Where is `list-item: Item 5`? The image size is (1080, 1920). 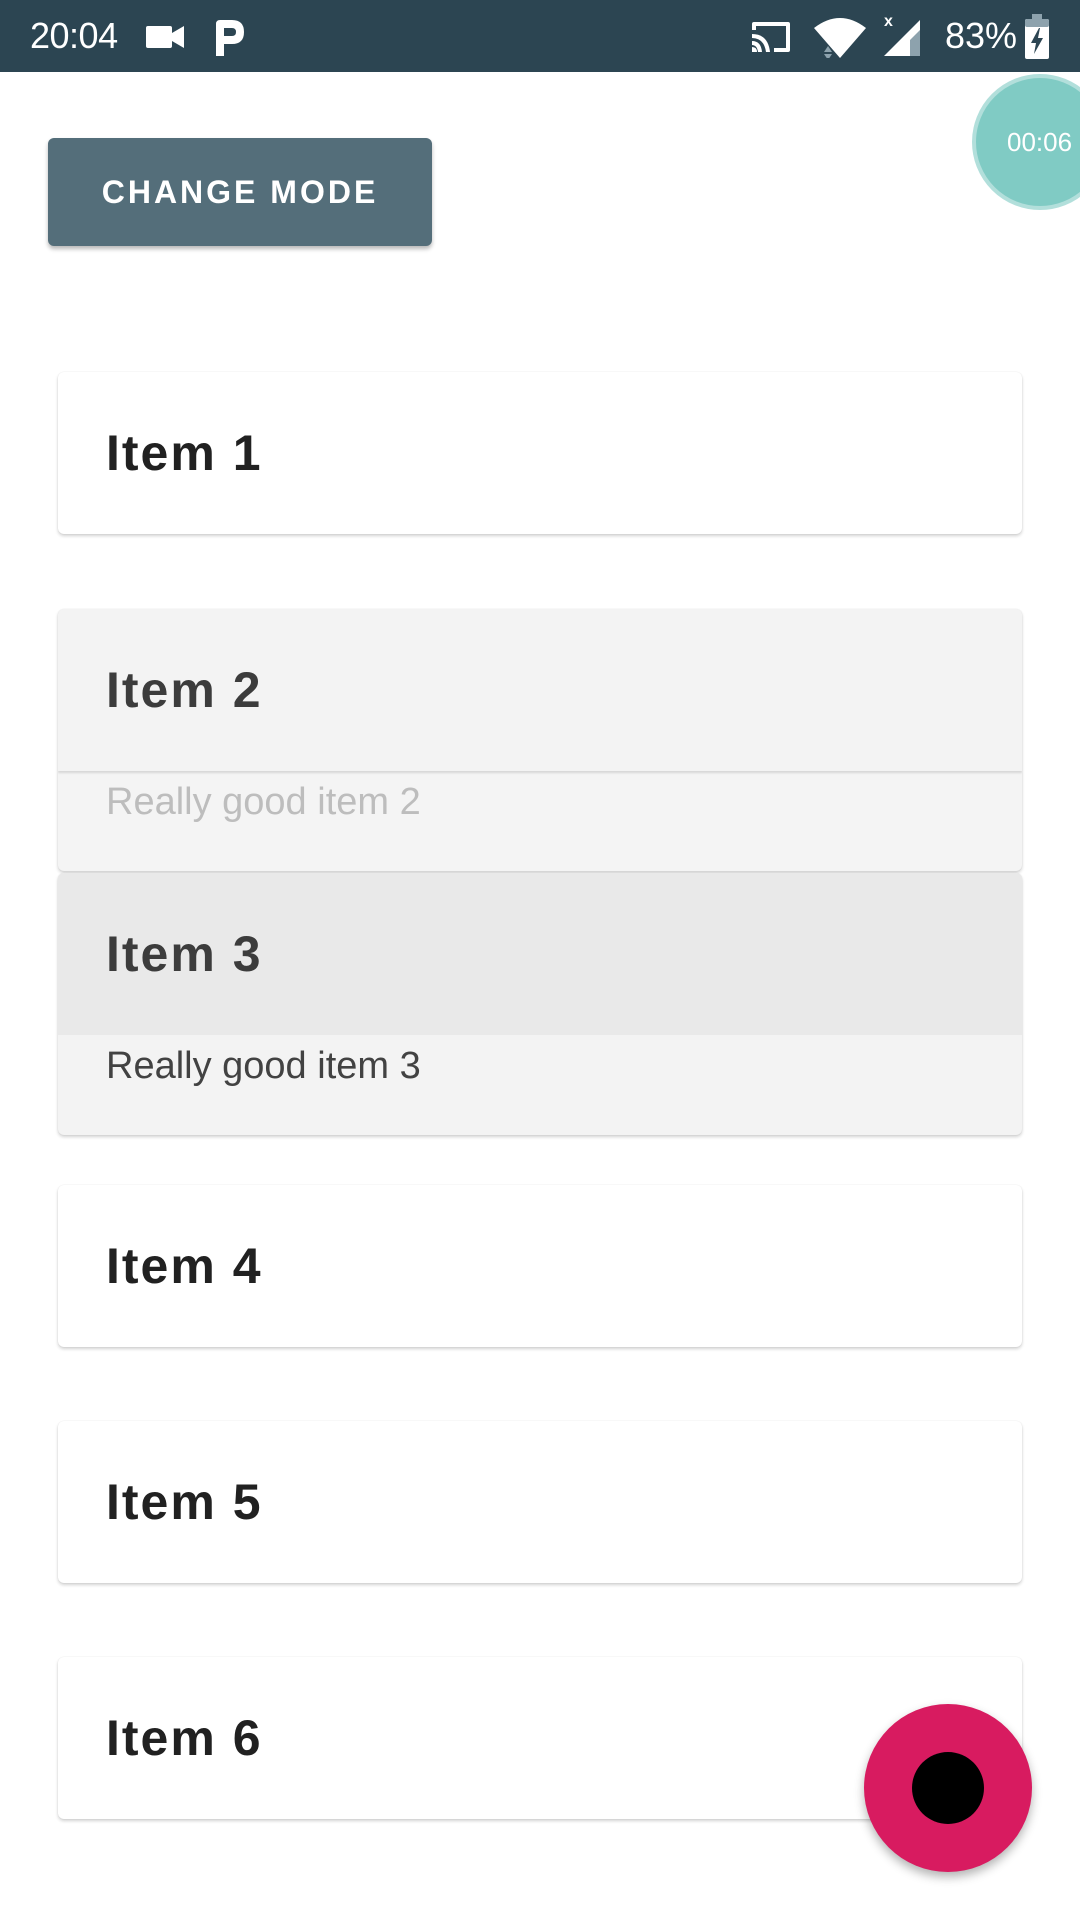
list-item: Item 5 is located at coordinates (540, 1502).